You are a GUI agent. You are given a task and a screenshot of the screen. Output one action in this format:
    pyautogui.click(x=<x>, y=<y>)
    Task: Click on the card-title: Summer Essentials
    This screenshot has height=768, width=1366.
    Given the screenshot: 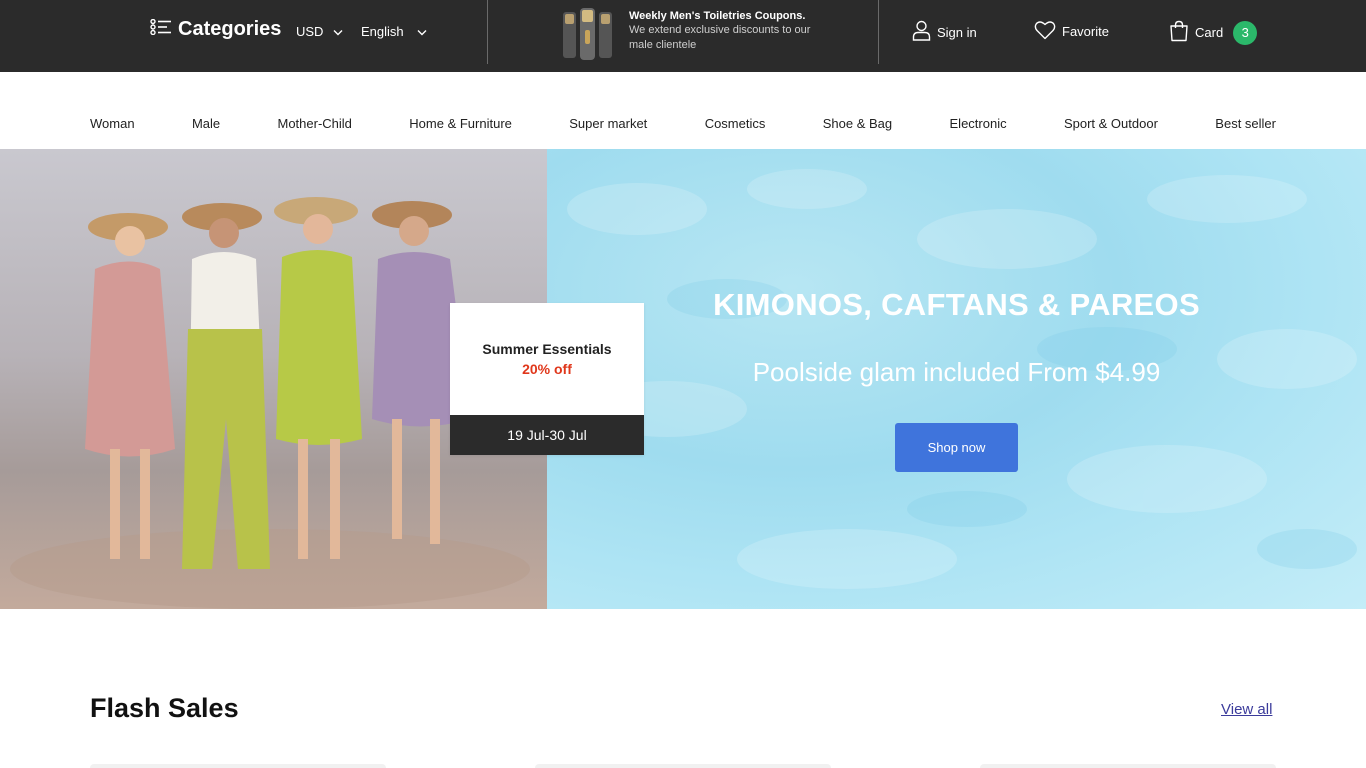 What is the action you would take?
    pyautogui.click(x=547, y=349)
    